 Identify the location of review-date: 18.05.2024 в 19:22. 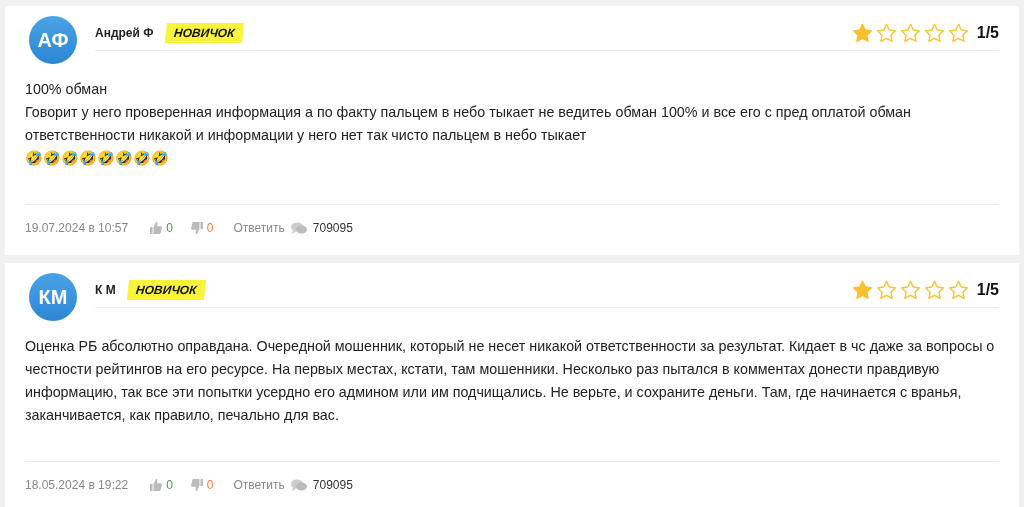
(77, 485).